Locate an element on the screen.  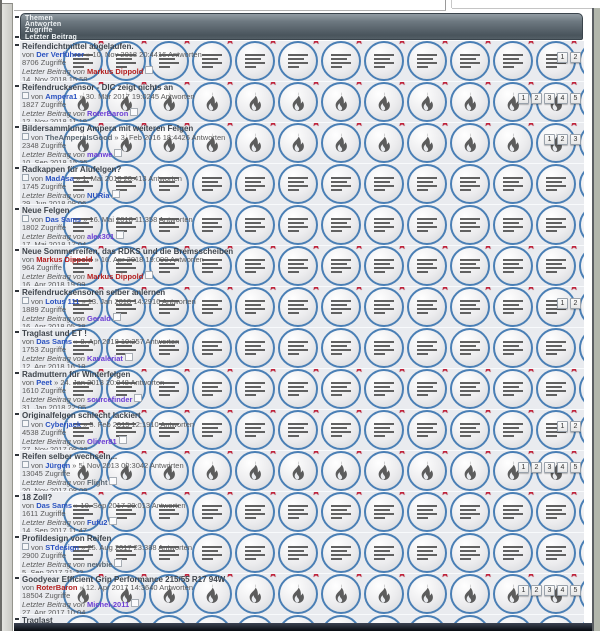
topic-title-link: Radkappen für Alufelgen? is located at coordinates (102, 169).